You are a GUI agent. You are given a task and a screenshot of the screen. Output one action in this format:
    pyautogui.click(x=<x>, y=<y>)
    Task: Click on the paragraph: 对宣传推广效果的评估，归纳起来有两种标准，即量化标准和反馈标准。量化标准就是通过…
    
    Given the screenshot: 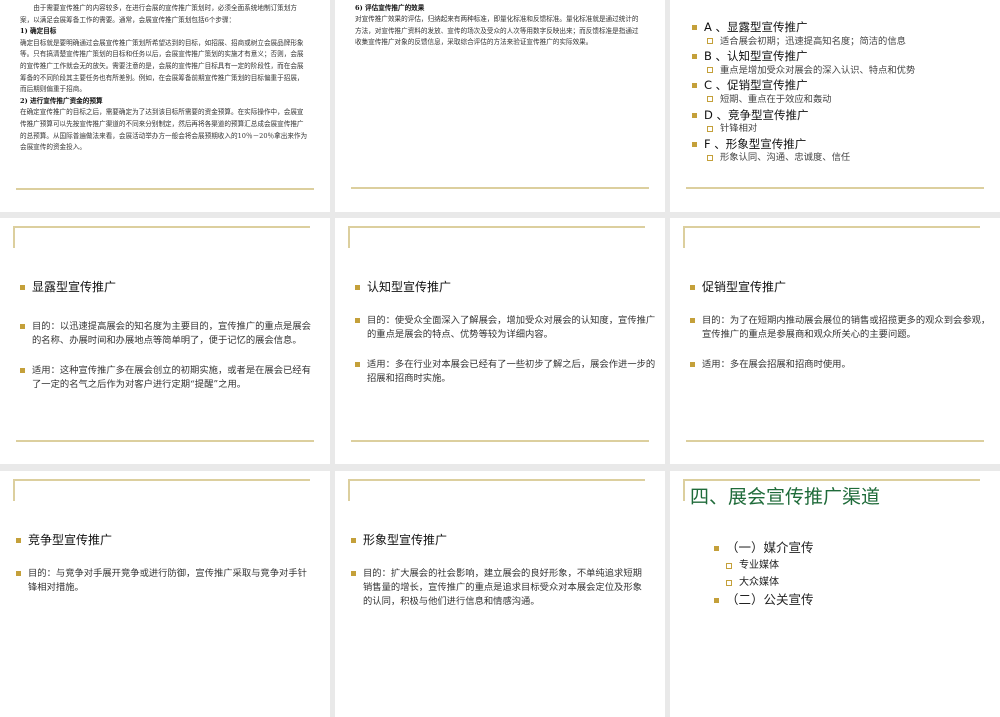 What is the action you would take?
    pyautogui.click(x=497, y=31)
    